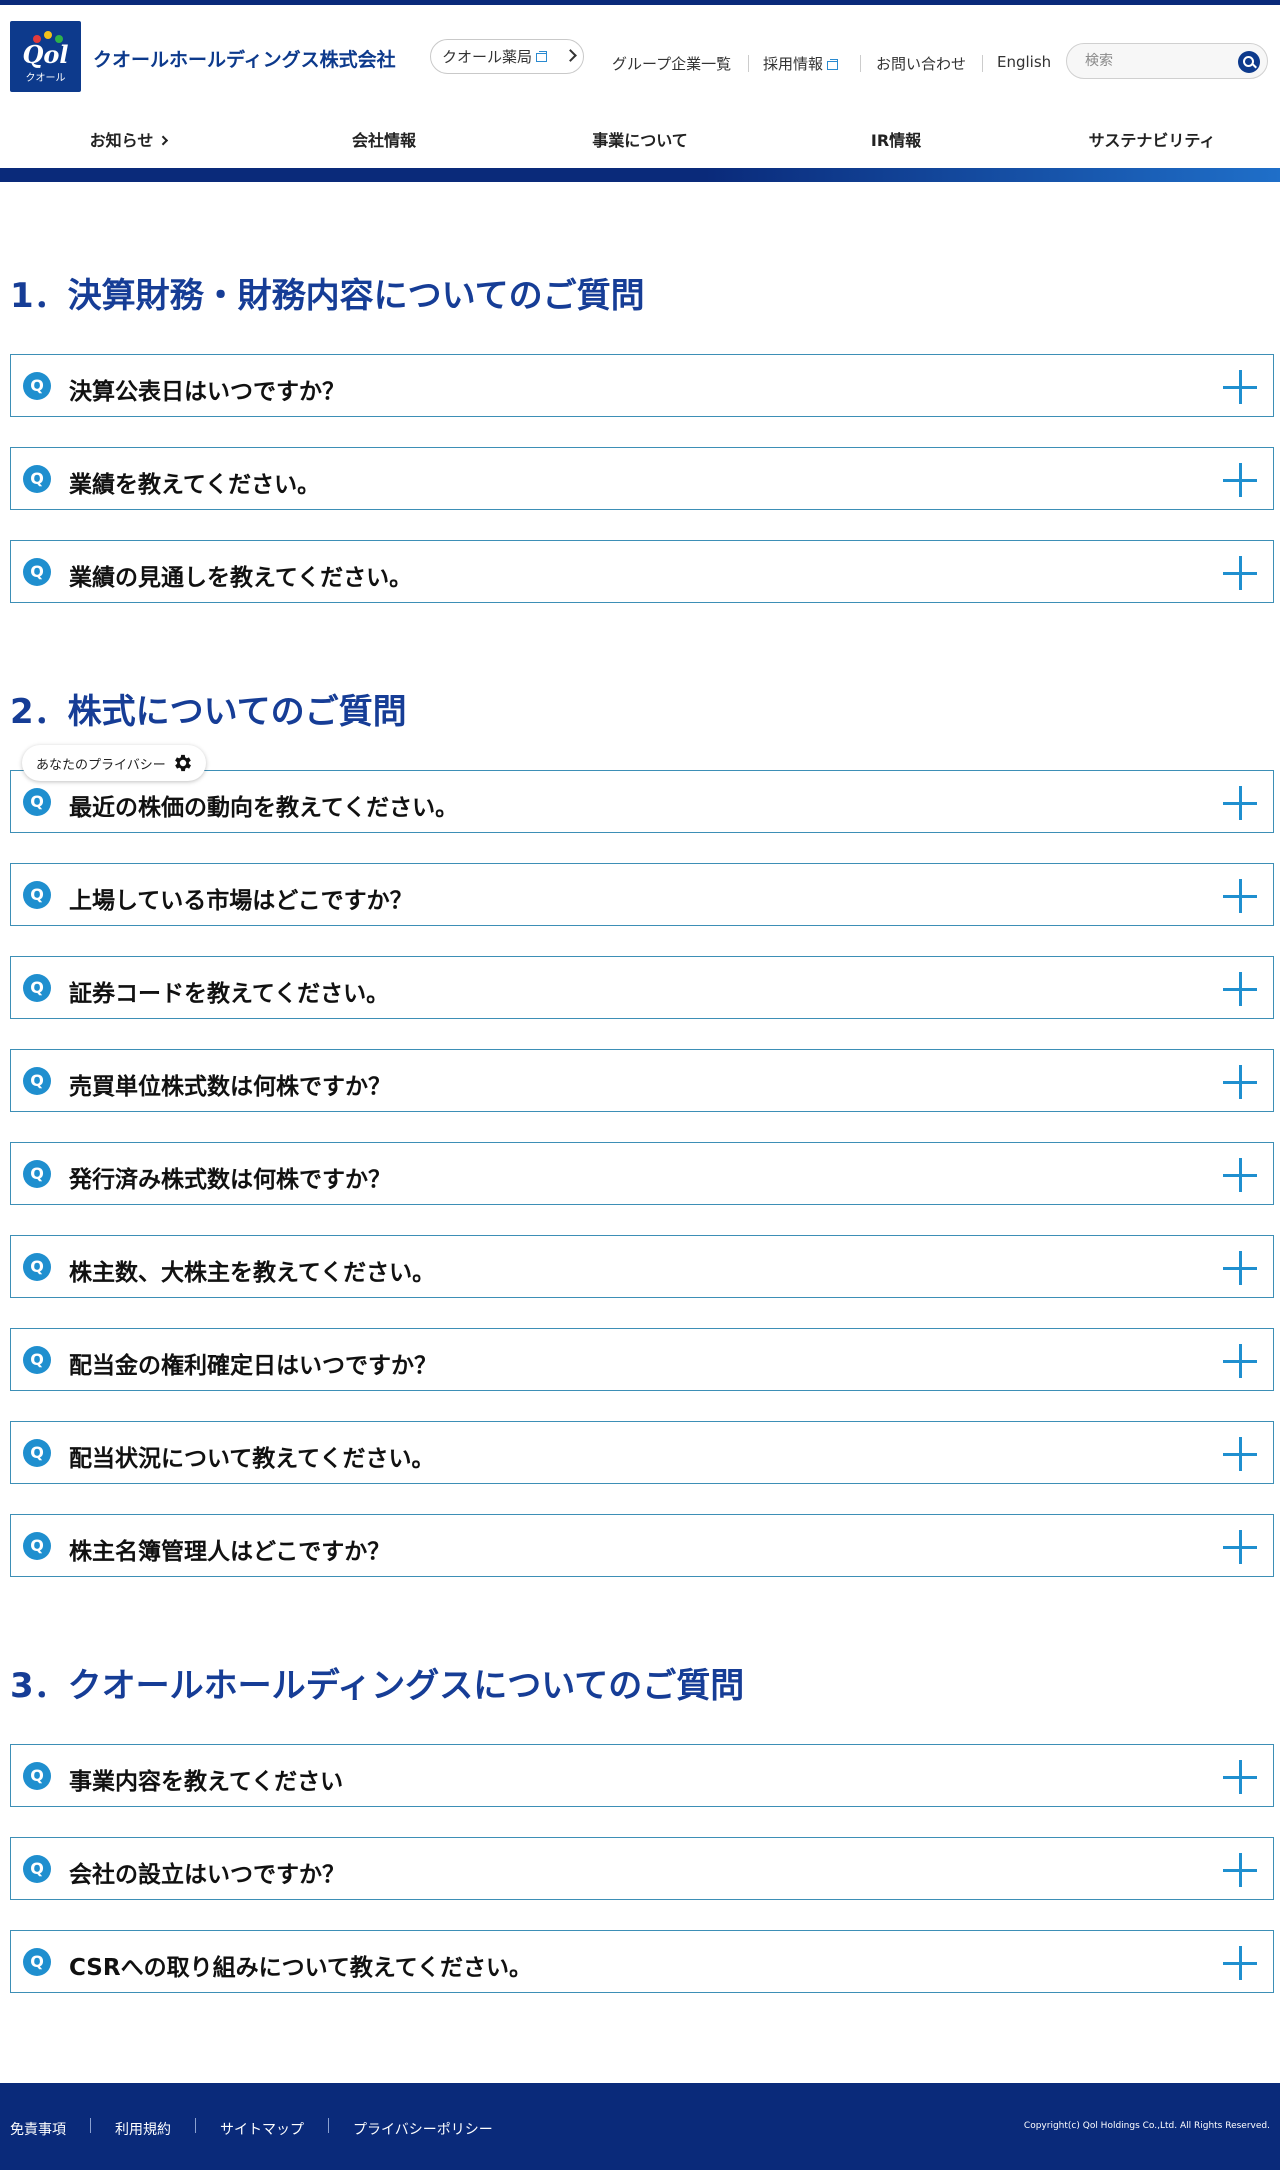  Describe the element at coordinates (252, 1459) in the screenshot. I see `faq-question: 配当状況について教えてください。` at that location.